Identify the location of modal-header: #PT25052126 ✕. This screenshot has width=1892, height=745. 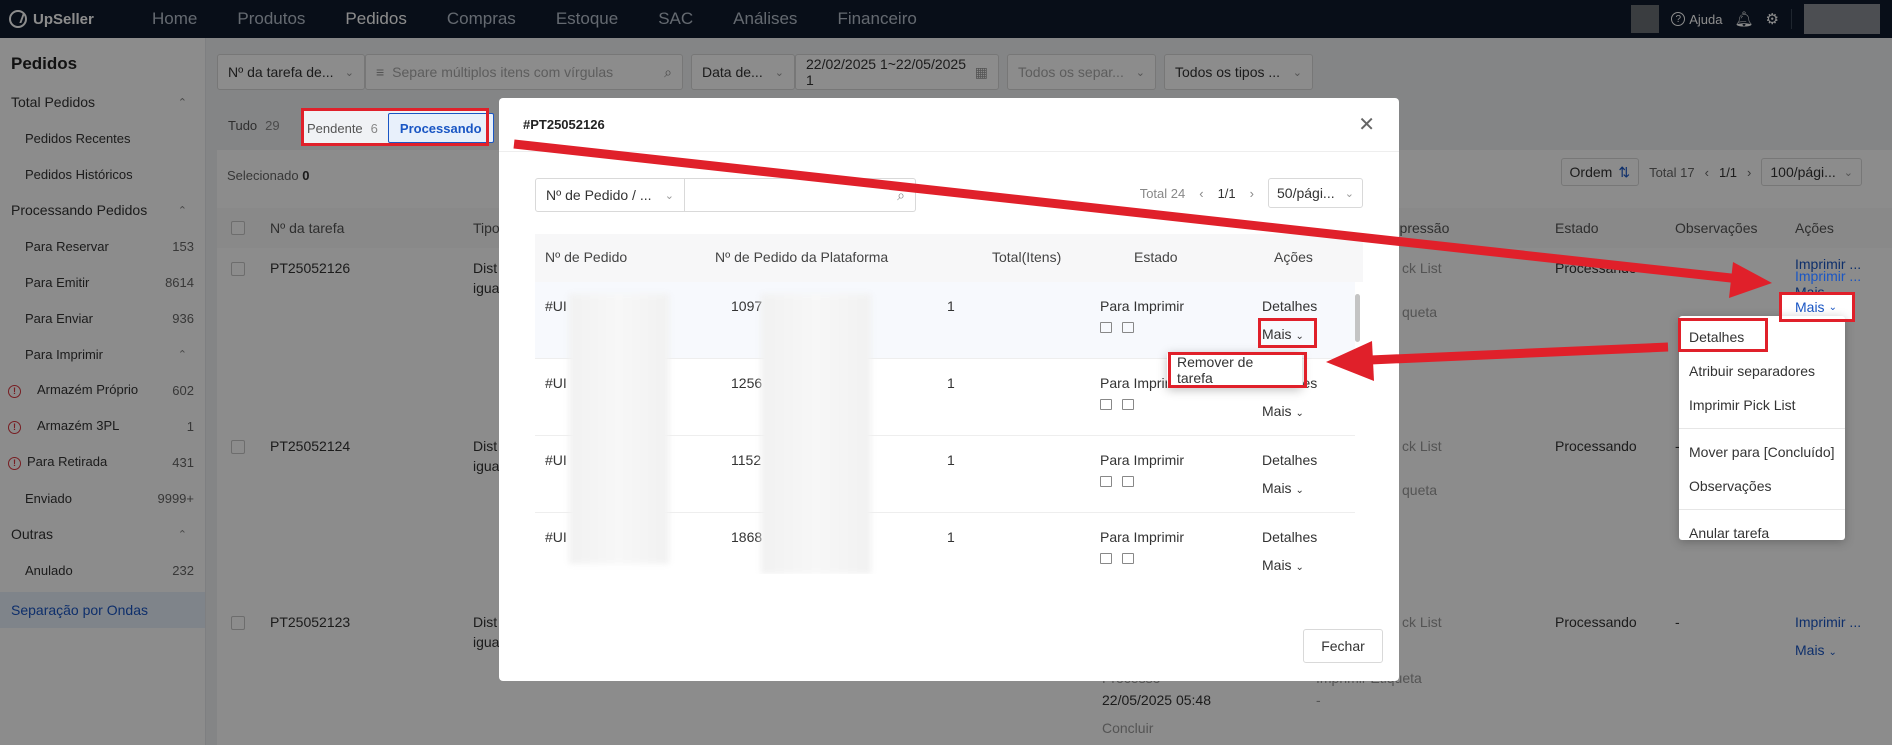
(949, 125).